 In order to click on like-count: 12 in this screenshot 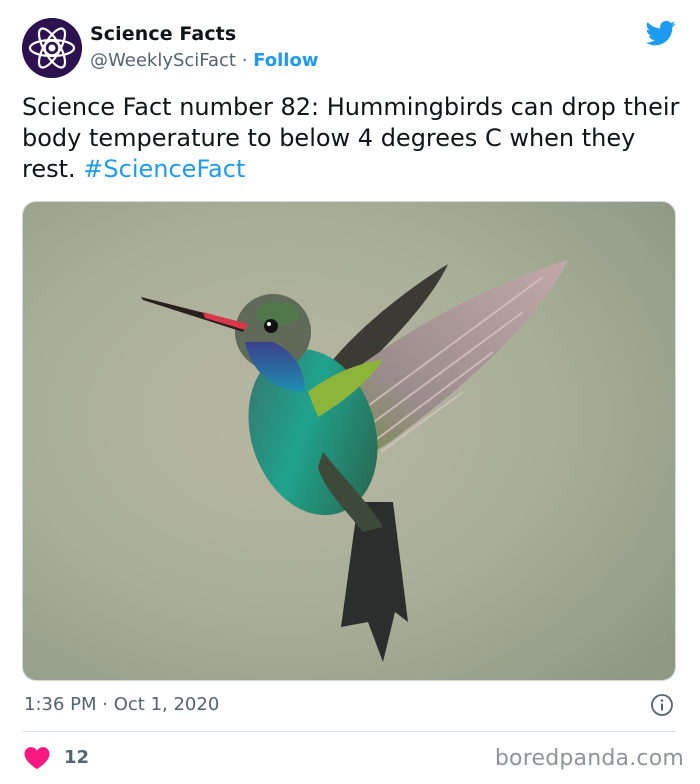, I will do `click(77, 757)`.